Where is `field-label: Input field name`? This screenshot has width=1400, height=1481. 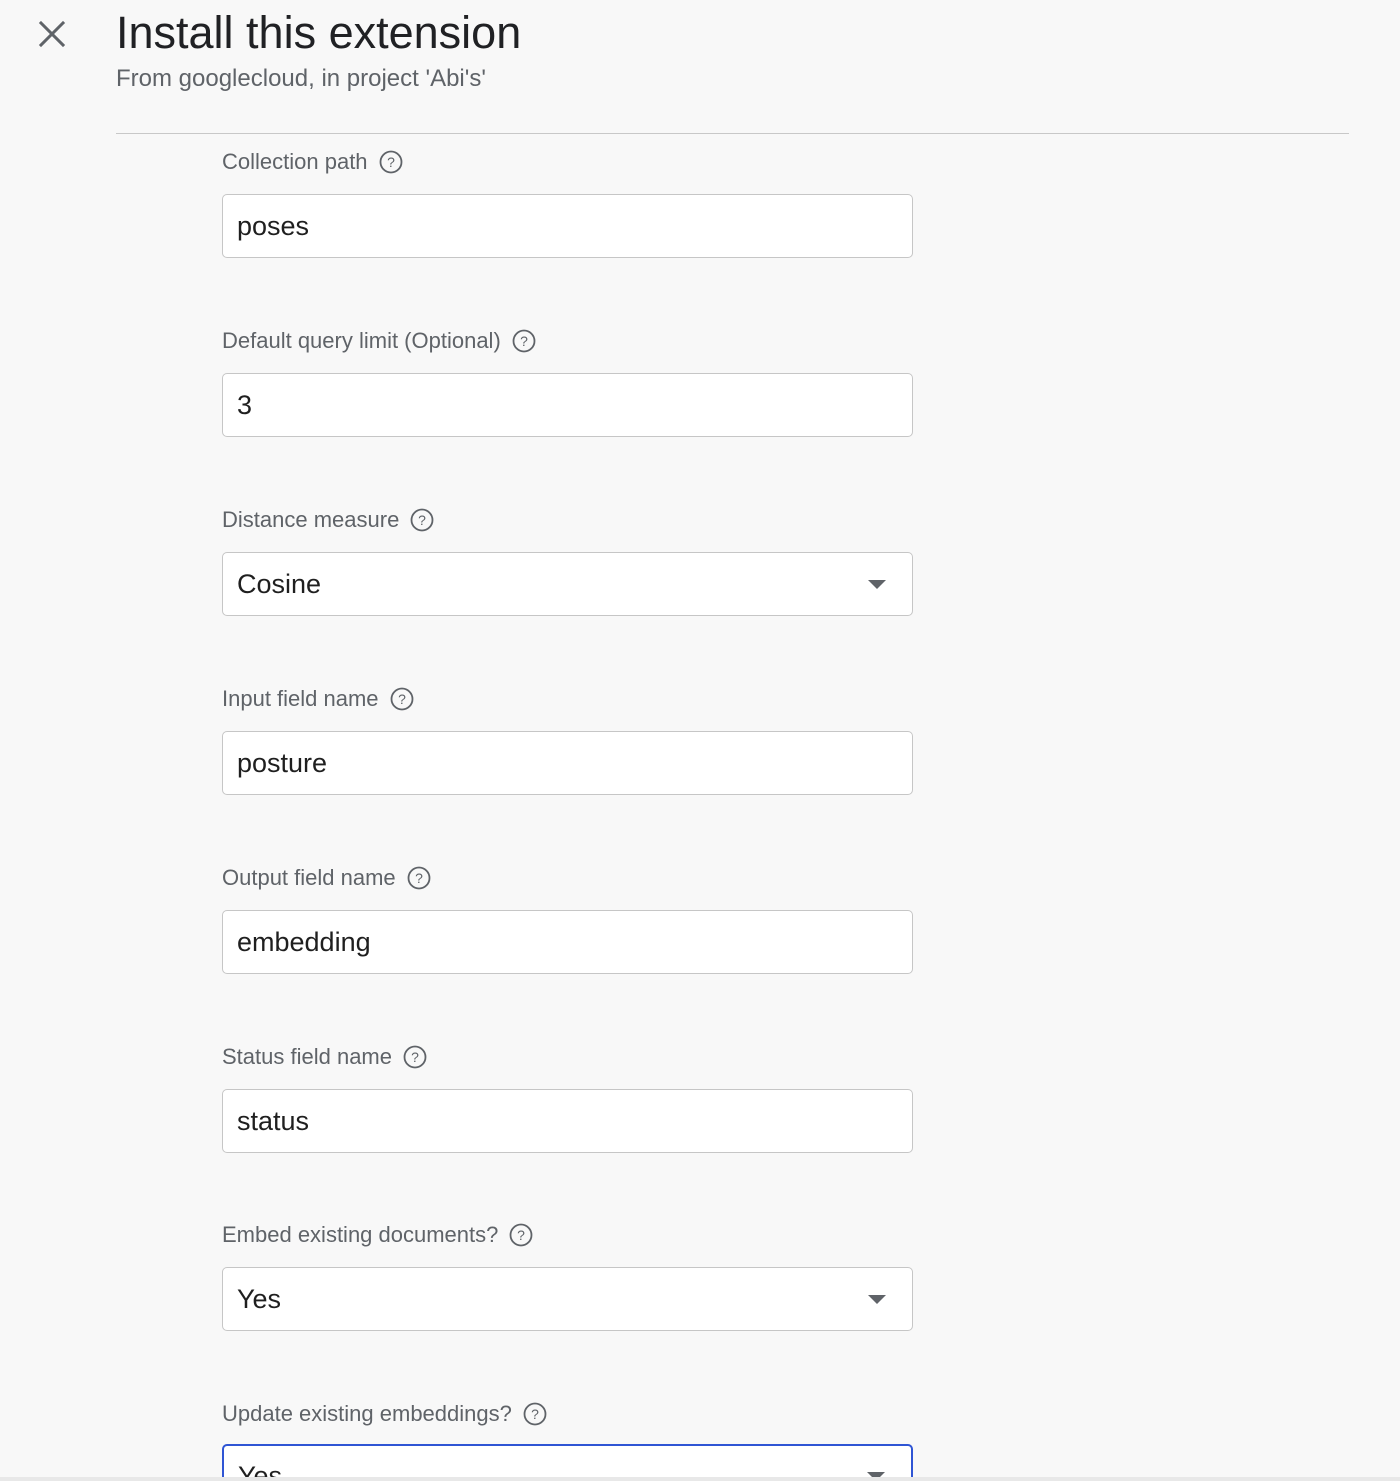
field-label: Input field name is located at coordinates (300, 698).